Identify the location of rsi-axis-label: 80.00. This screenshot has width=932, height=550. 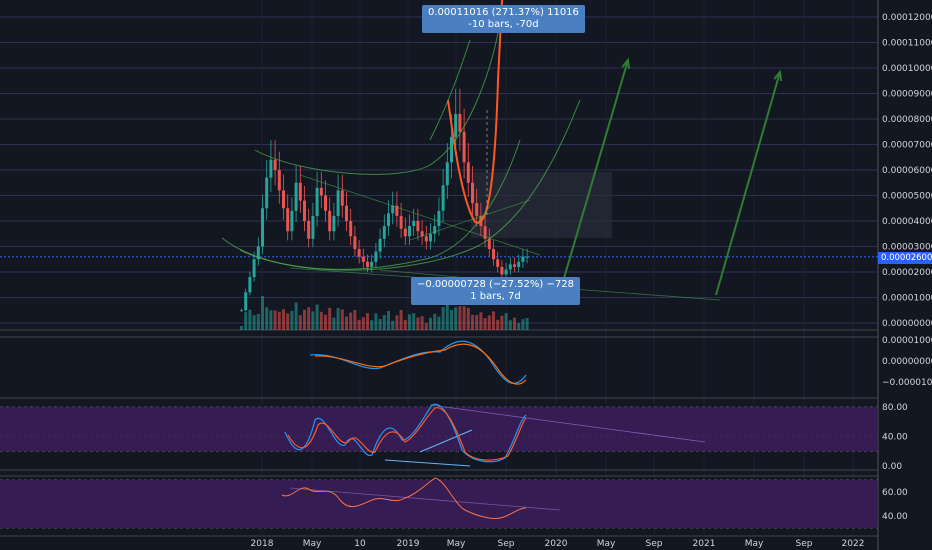
(895, 408).